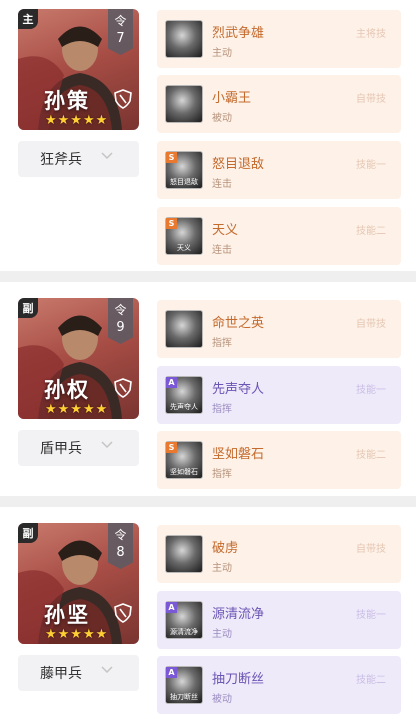  I want to click on skill-icon: A 抽刀断丝, so click(184, 685).